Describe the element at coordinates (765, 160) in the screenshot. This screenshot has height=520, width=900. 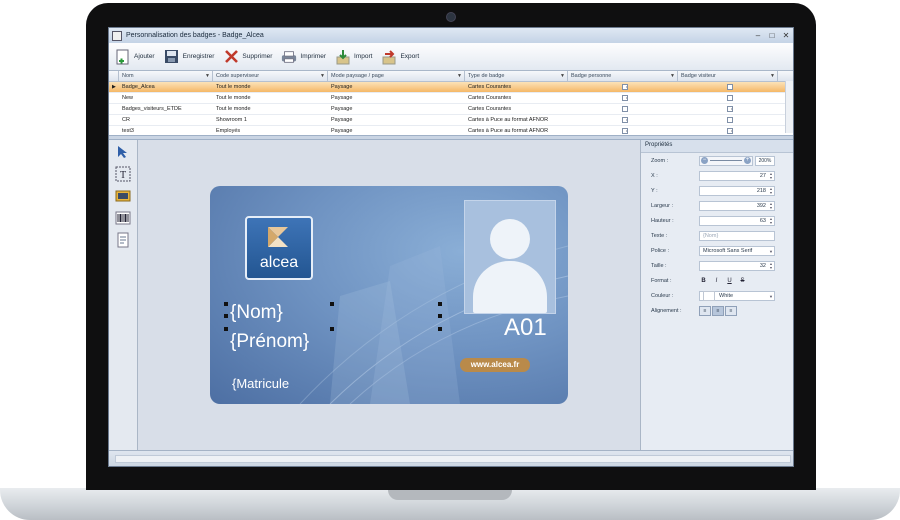
I see `zoom-value: 200%` at that location.